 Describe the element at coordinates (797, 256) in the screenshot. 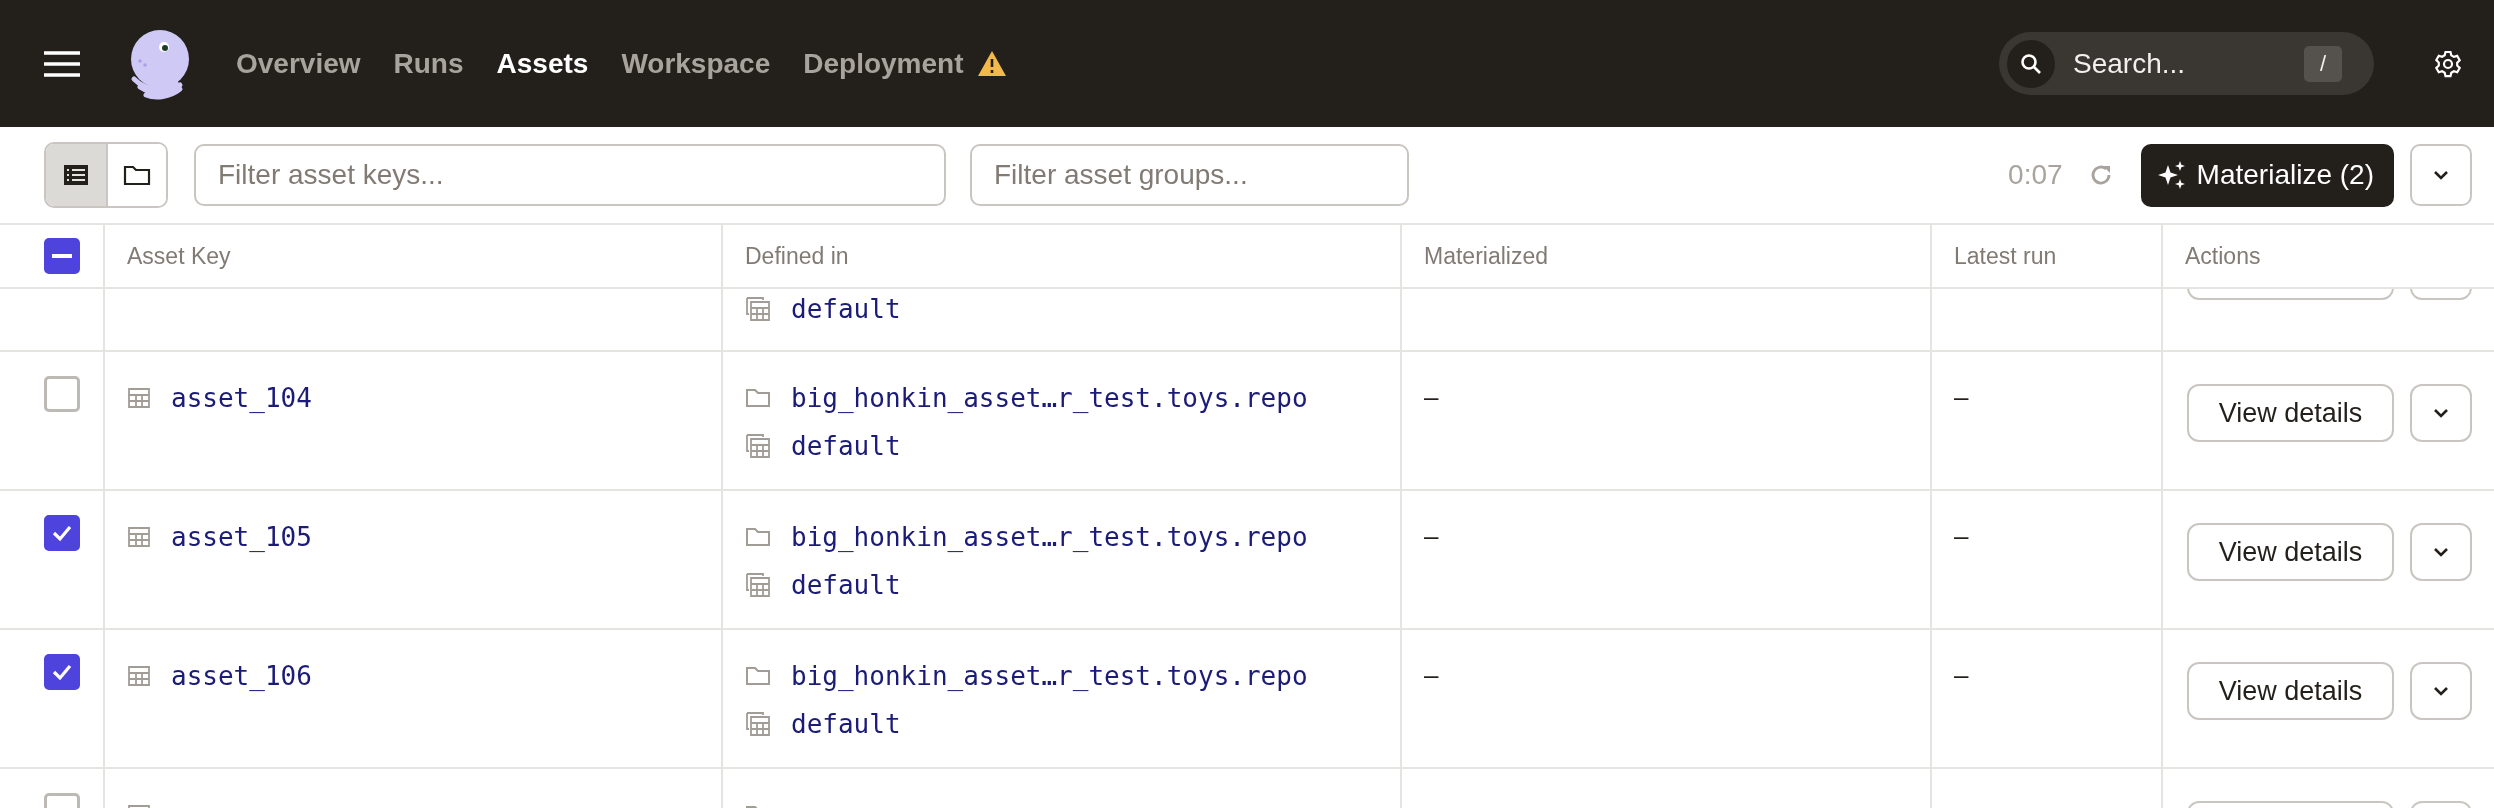

I see `column-header: Defined in` at that location.